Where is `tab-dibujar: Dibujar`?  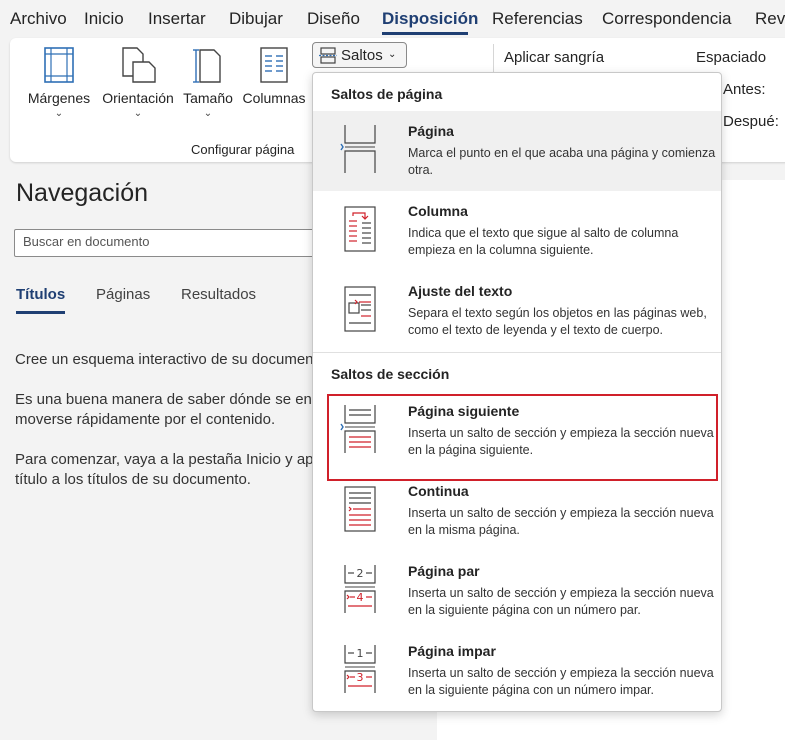
tab-dibujar: Dibujar is located at coordinates (256, 19).